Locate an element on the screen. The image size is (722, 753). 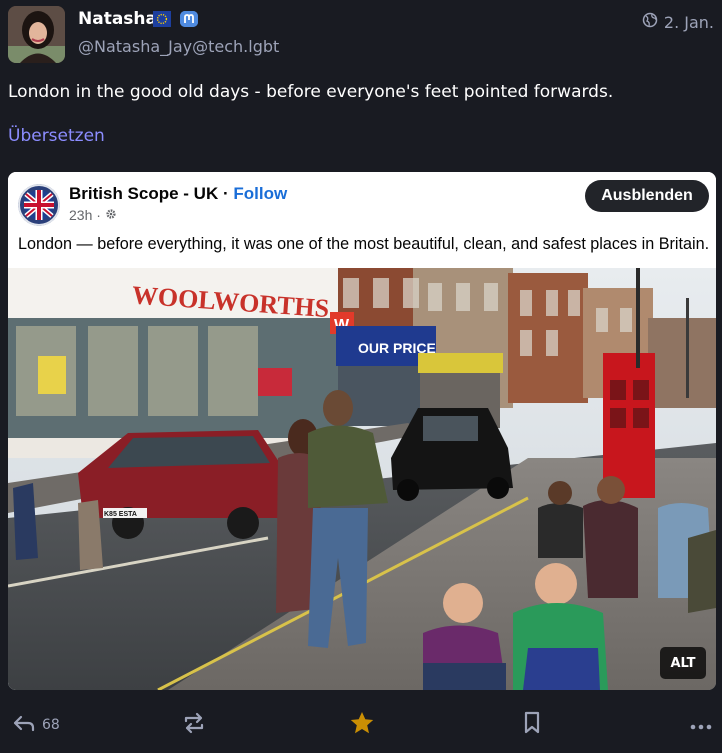
reply-icon is located at coordinates (24, 725).